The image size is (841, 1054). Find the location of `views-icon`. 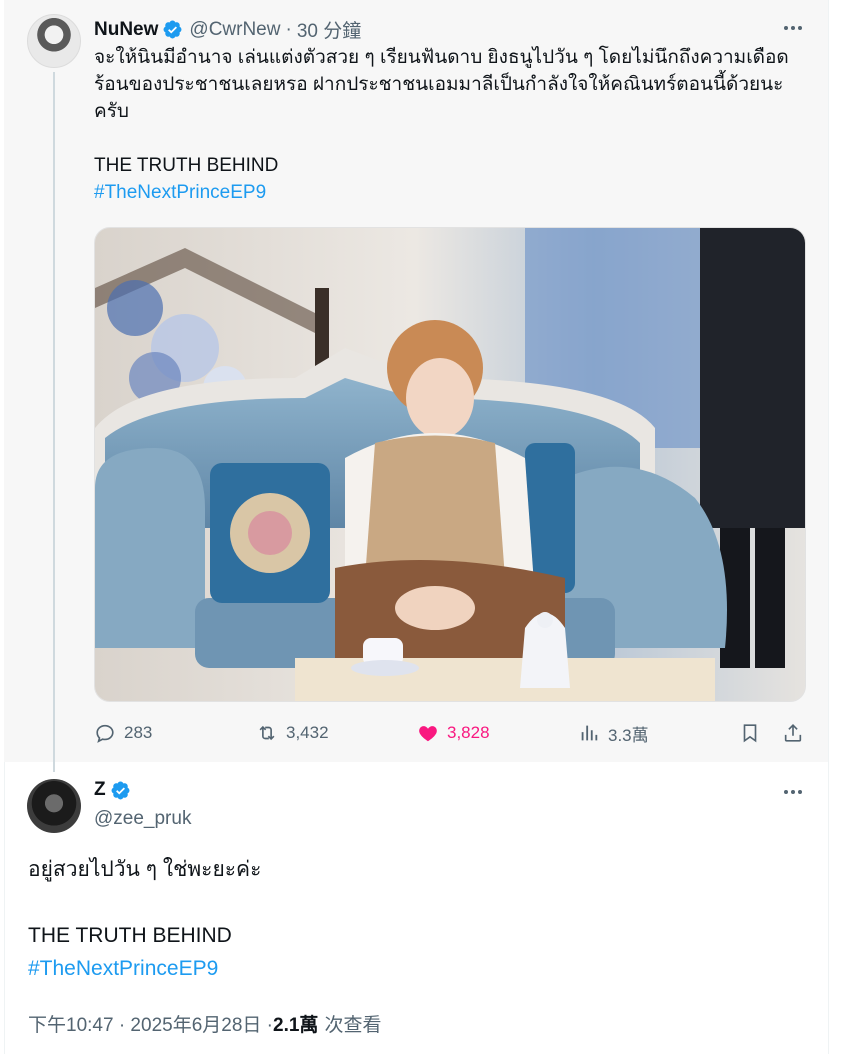

views-icon is located at coordinates (589, 733).